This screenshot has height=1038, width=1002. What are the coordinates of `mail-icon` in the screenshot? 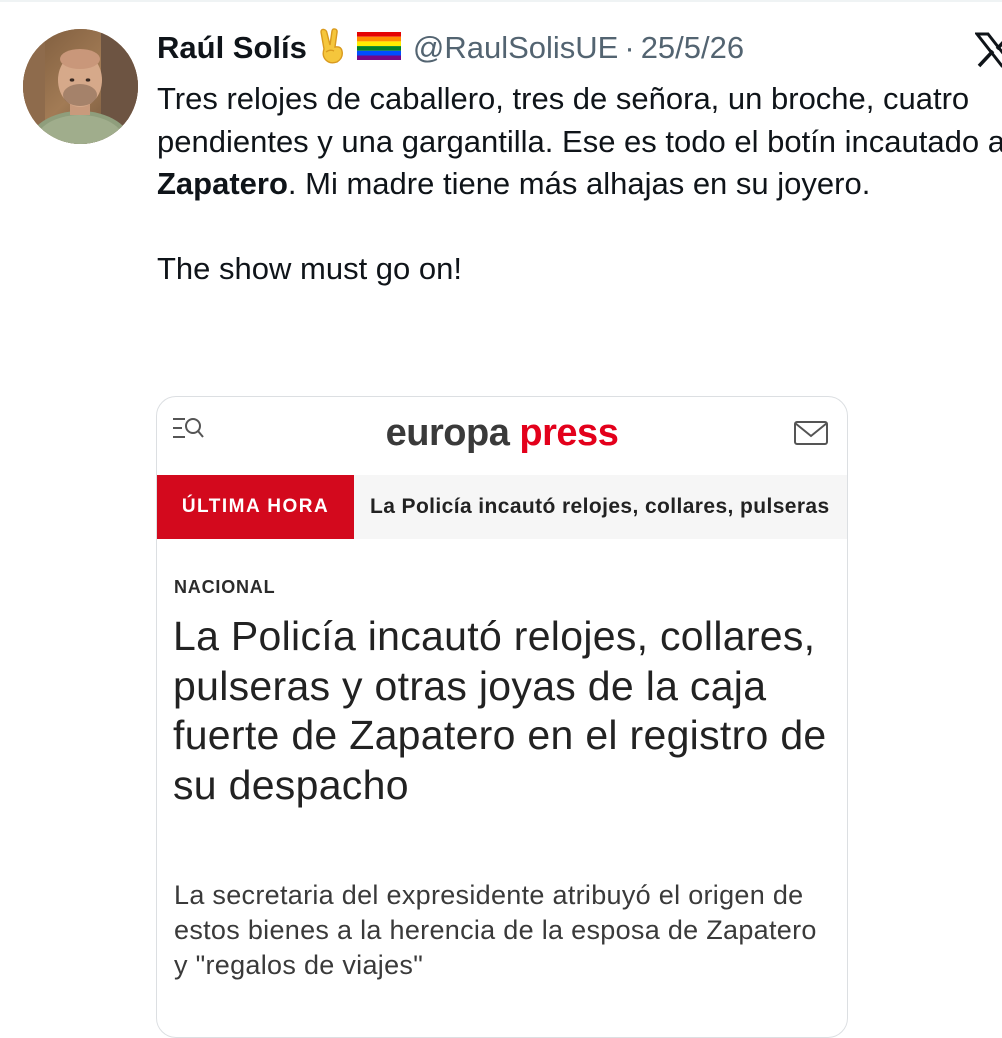 It's located at (811, 433).